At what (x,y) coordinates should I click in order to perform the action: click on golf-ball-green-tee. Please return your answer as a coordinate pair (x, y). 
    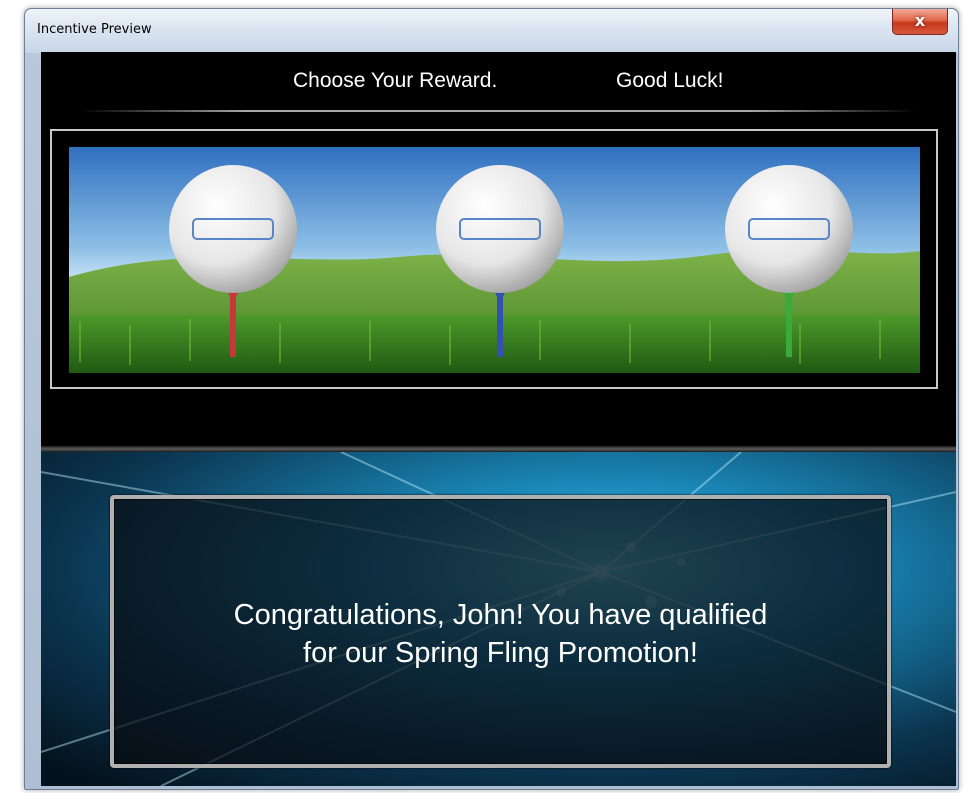
    Looking at the image, I should click on (789, 260).